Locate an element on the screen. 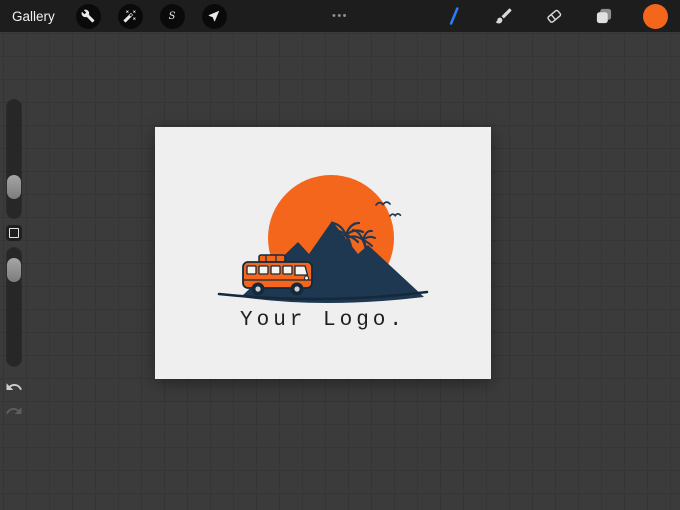 The height and width of the screenshot is (510, 680). transform-arrow-icon is located at coordinates (214, 16).